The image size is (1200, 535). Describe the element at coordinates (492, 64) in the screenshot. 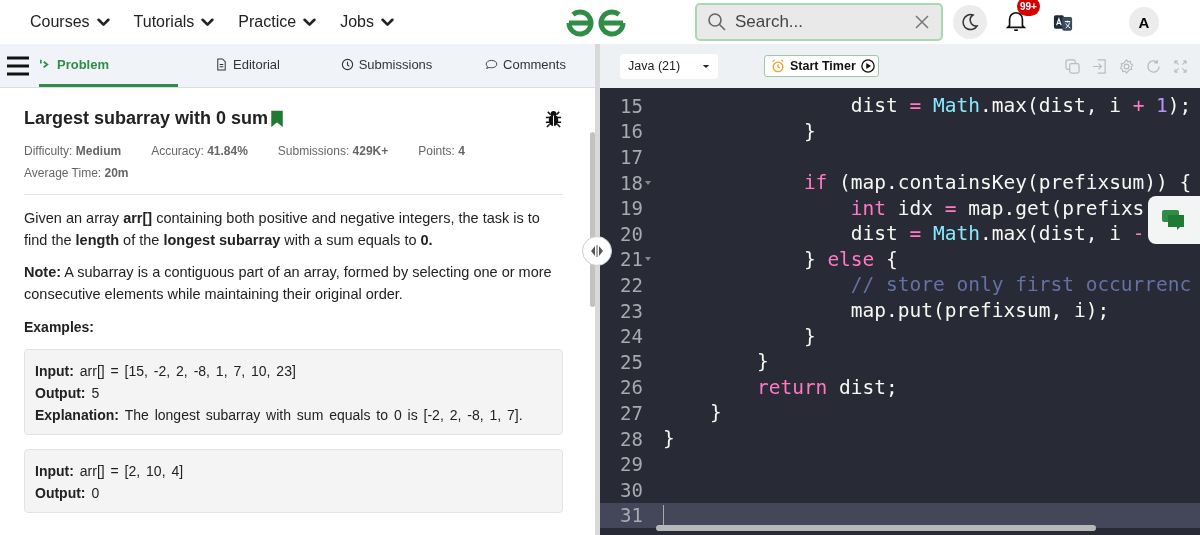

I see `speech-bubble-icon` at that location.